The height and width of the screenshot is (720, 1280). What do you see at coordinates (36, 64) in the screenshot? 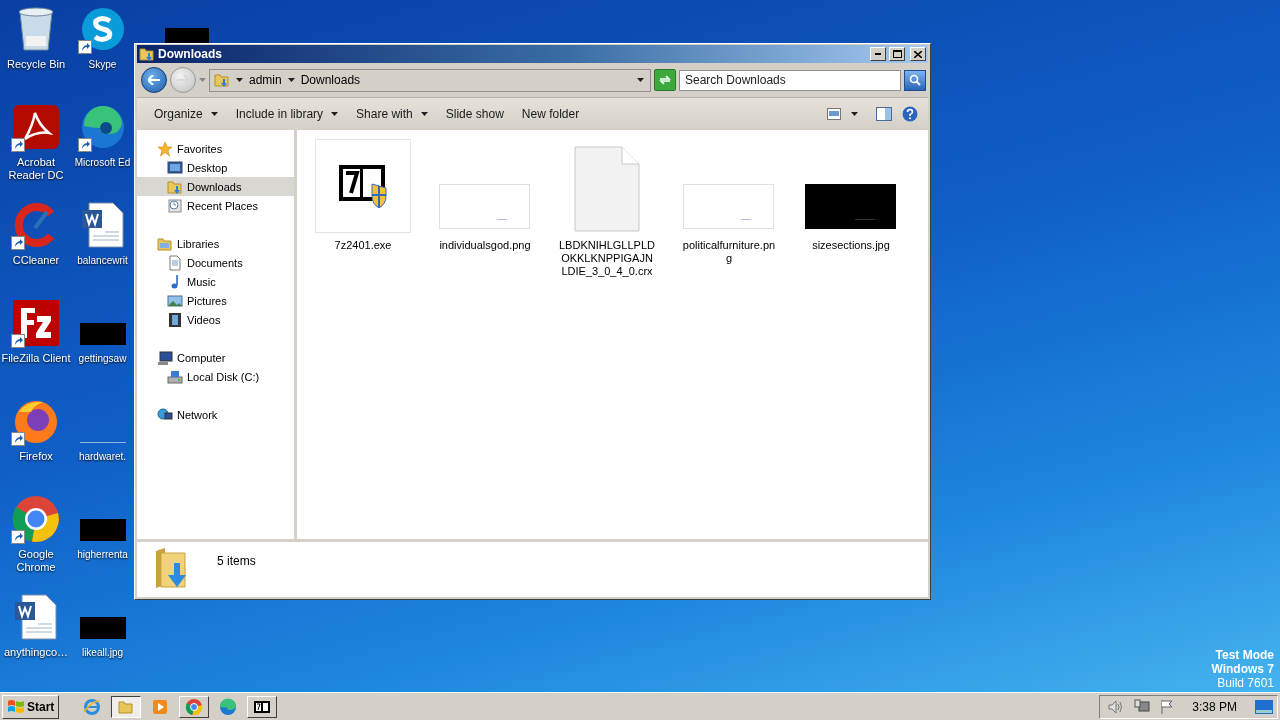
I see `desktop-icon-label: Recycle Bin` at bounding box center [36, 64].